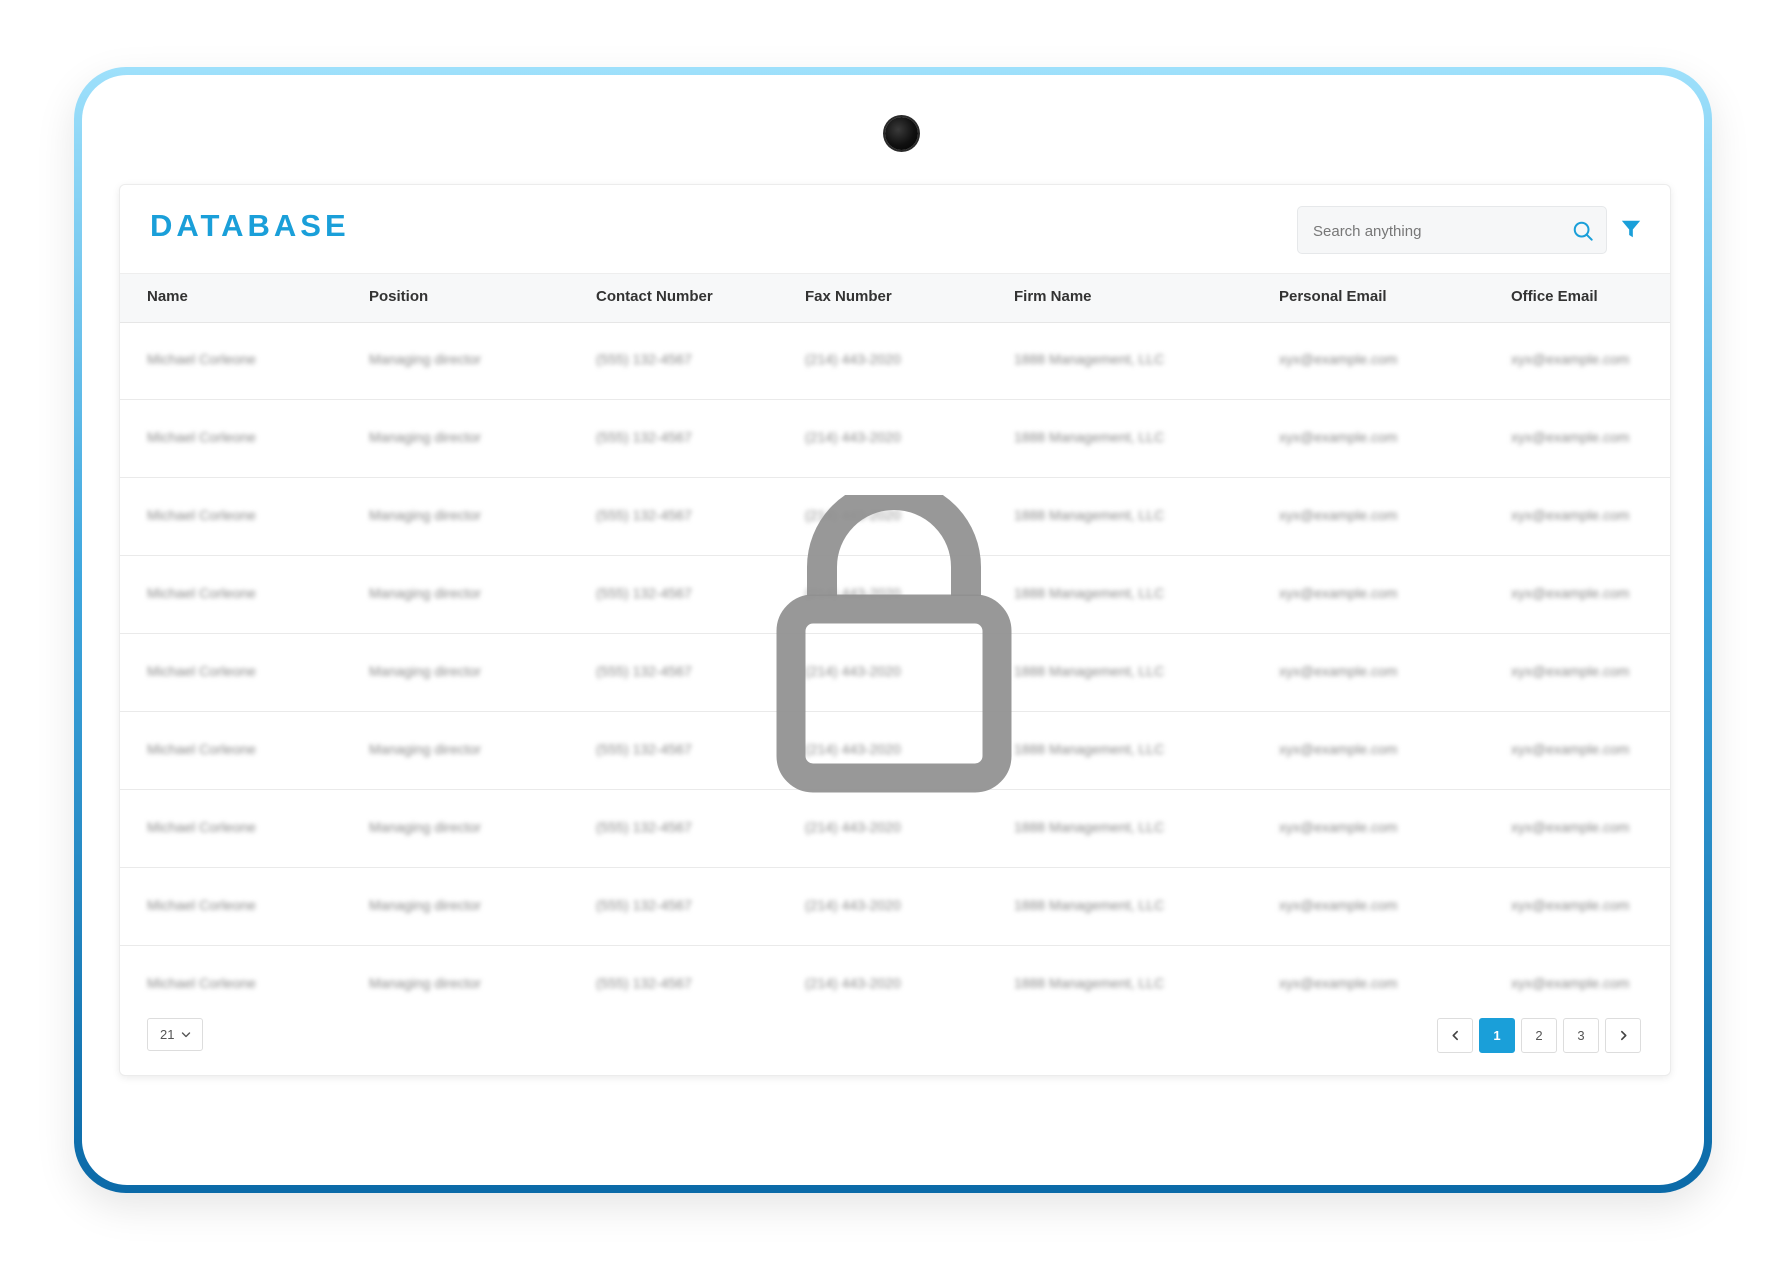  Describe the element at coordinates (167, 1034) in the screenshot. I see `page-size-value: 21` at that location.